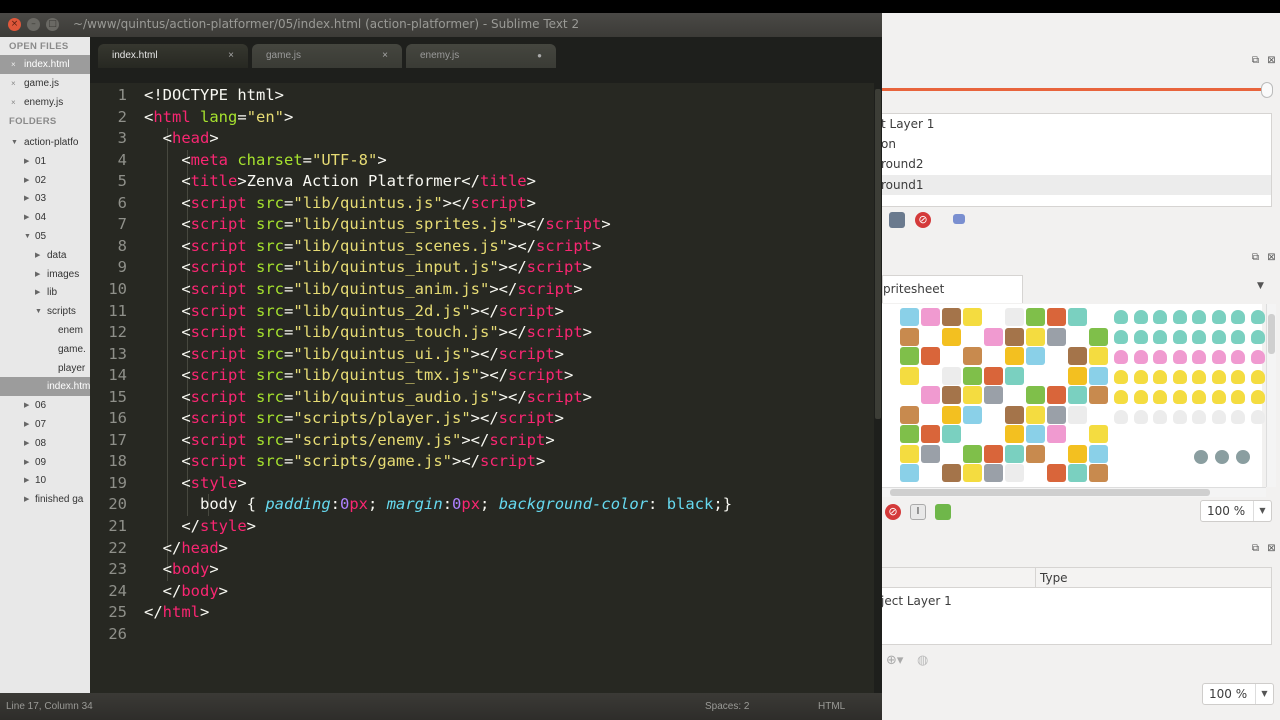 Image resolution: width=1280 pixels, height=720 pixels. Describe the element at coordinates (45, 255) in the screenshot. I see `folder-tree-item: ▶ data` at that location.